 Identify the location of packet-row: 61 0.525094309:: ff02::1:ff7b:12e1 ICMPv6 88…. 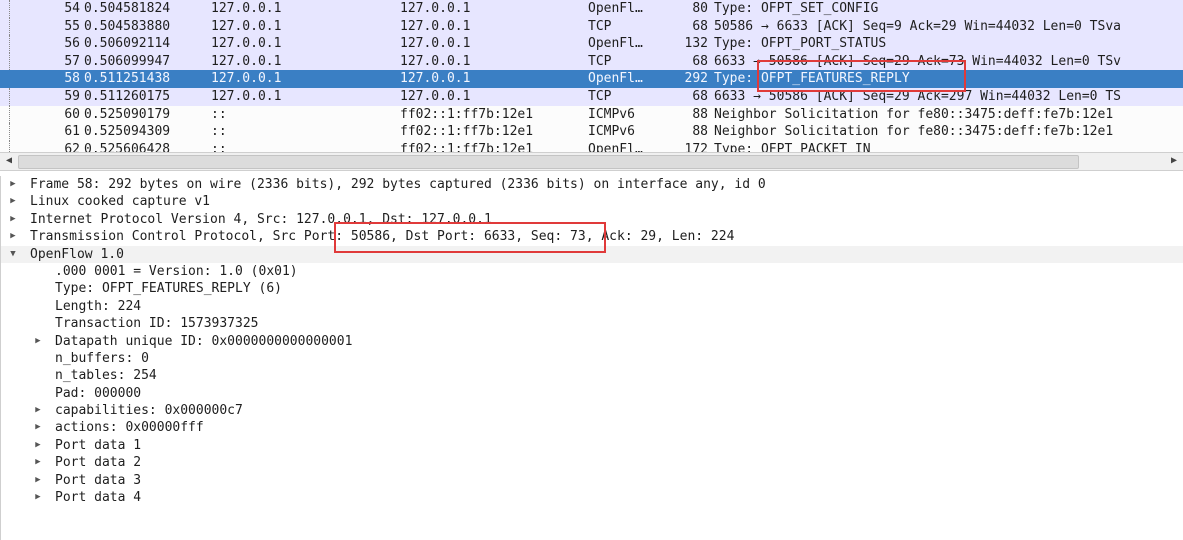
(591, 132).